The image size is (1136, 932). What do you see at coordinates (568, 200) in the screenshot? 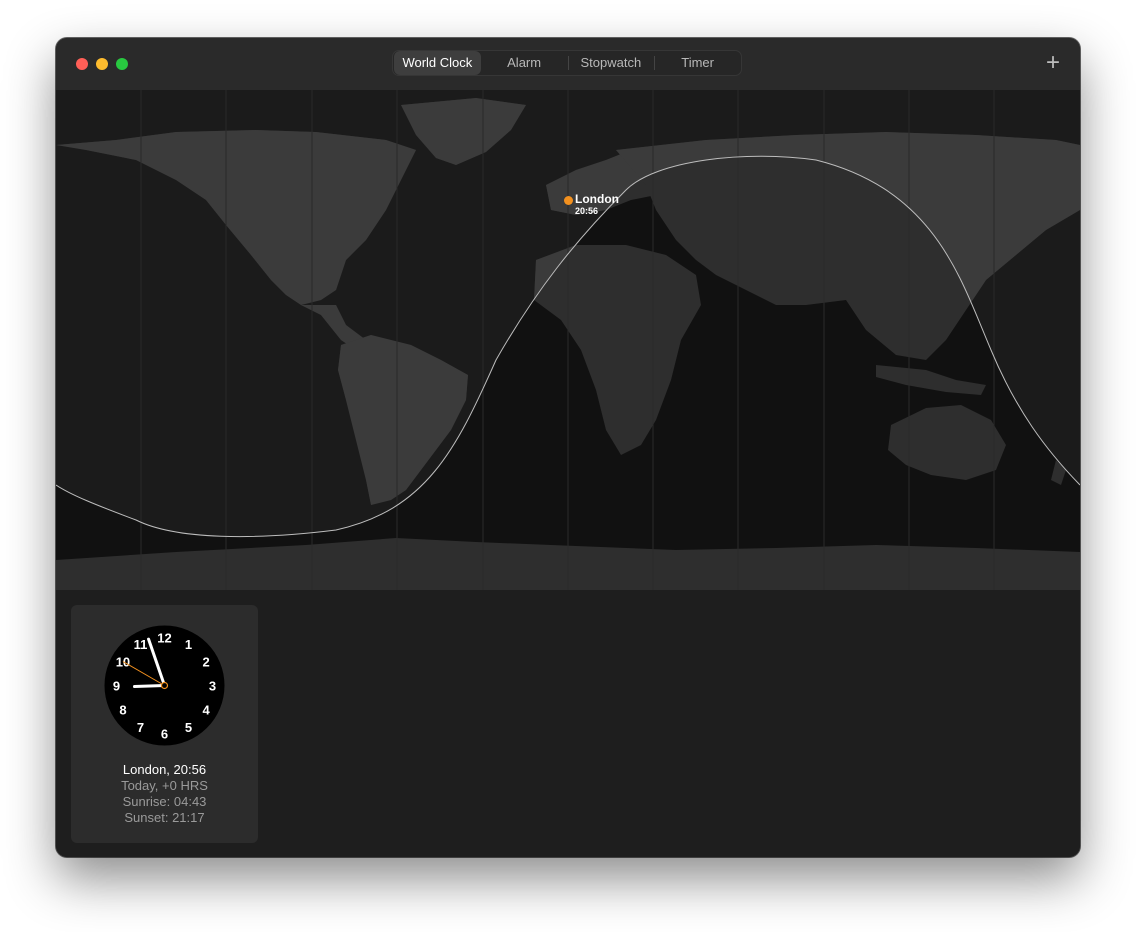
I see `city-pin-london` at bounding box center [568, 200].